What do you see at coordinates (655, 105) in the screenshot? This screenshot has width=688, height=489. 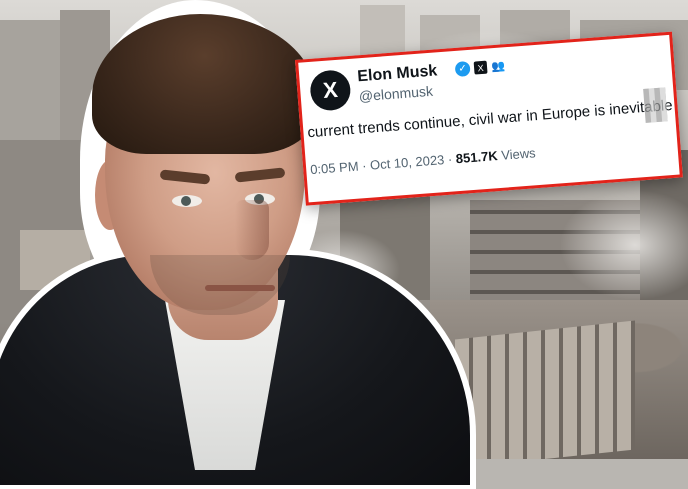 I see `pixelated-blur` at bounding box center [655, 105].